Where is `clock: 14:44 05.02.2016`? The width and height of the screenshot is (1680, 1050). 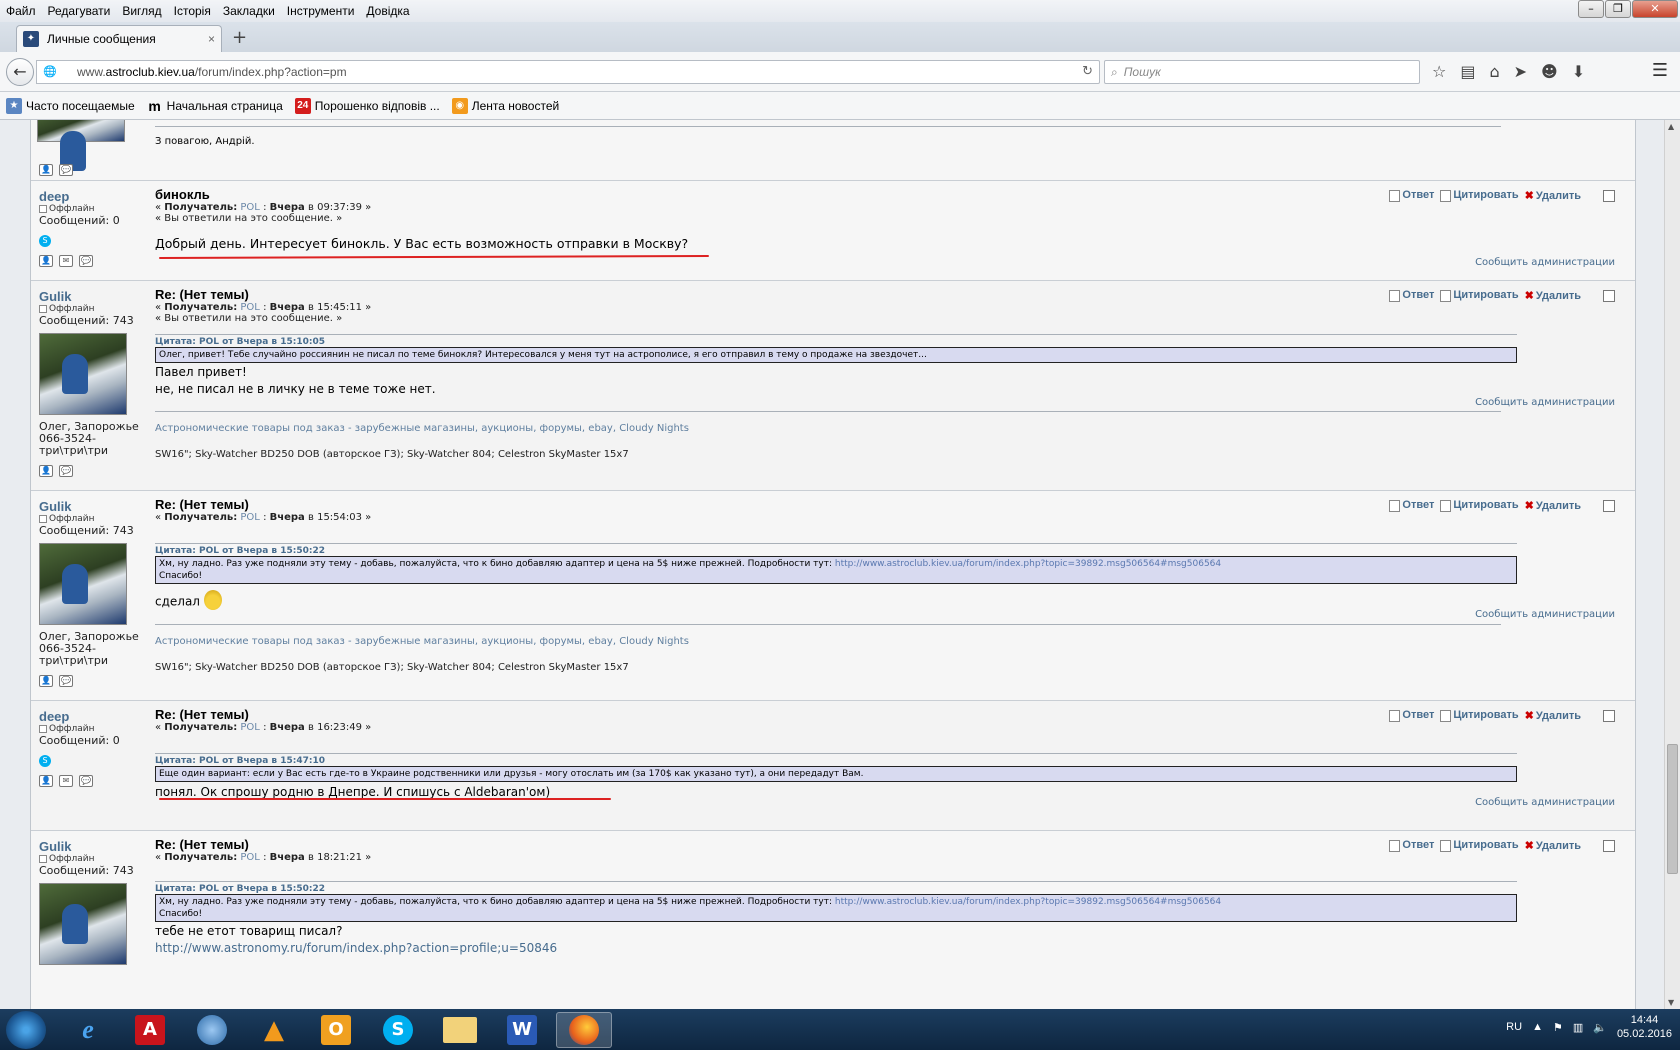 clock: 14:44 05.02.2016 is located at coordinates (1644, 1027).